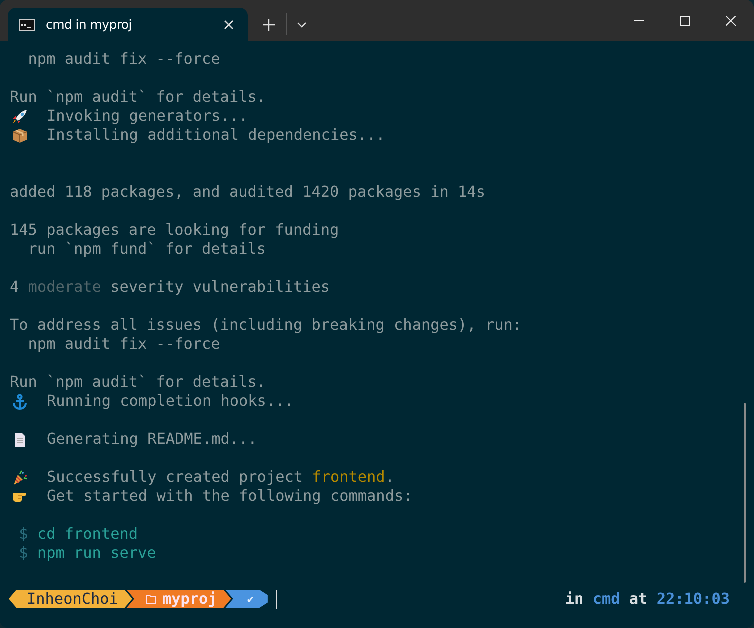 This screenshot has width=754, height=628. What do you see at coordinates (266, 325) in the screenshot?
I see `output-line: To address all issues (including breaking changes), run:` at bounding box center [266, 325].